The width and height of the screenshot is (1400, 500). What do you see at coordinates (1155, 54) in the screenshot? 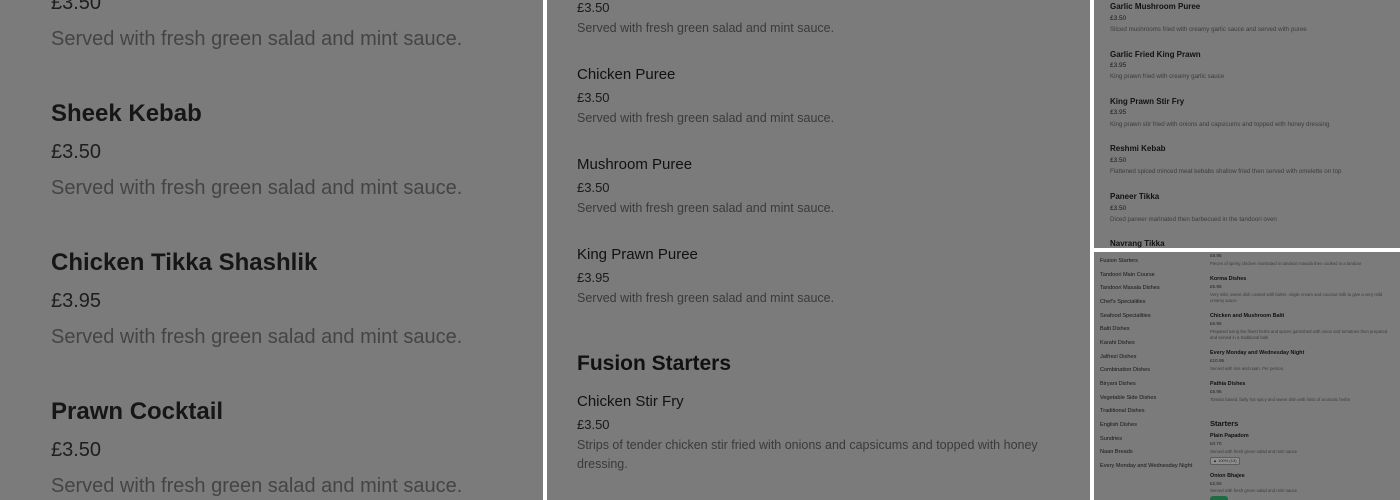
I see `item-name: Garlic Fried King Prawn` at bounding box center [1155, 54].